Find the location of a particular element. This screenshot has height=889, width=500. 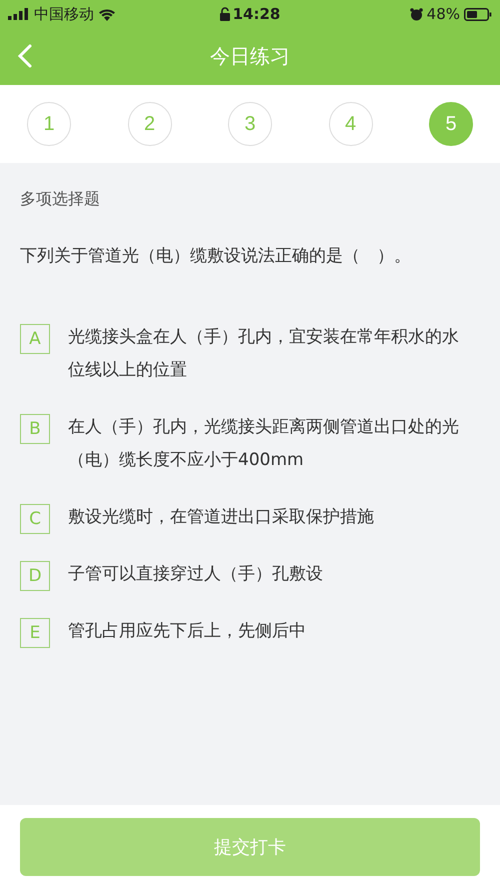

question-number-button: 2 is located at coordinates (150, 124).